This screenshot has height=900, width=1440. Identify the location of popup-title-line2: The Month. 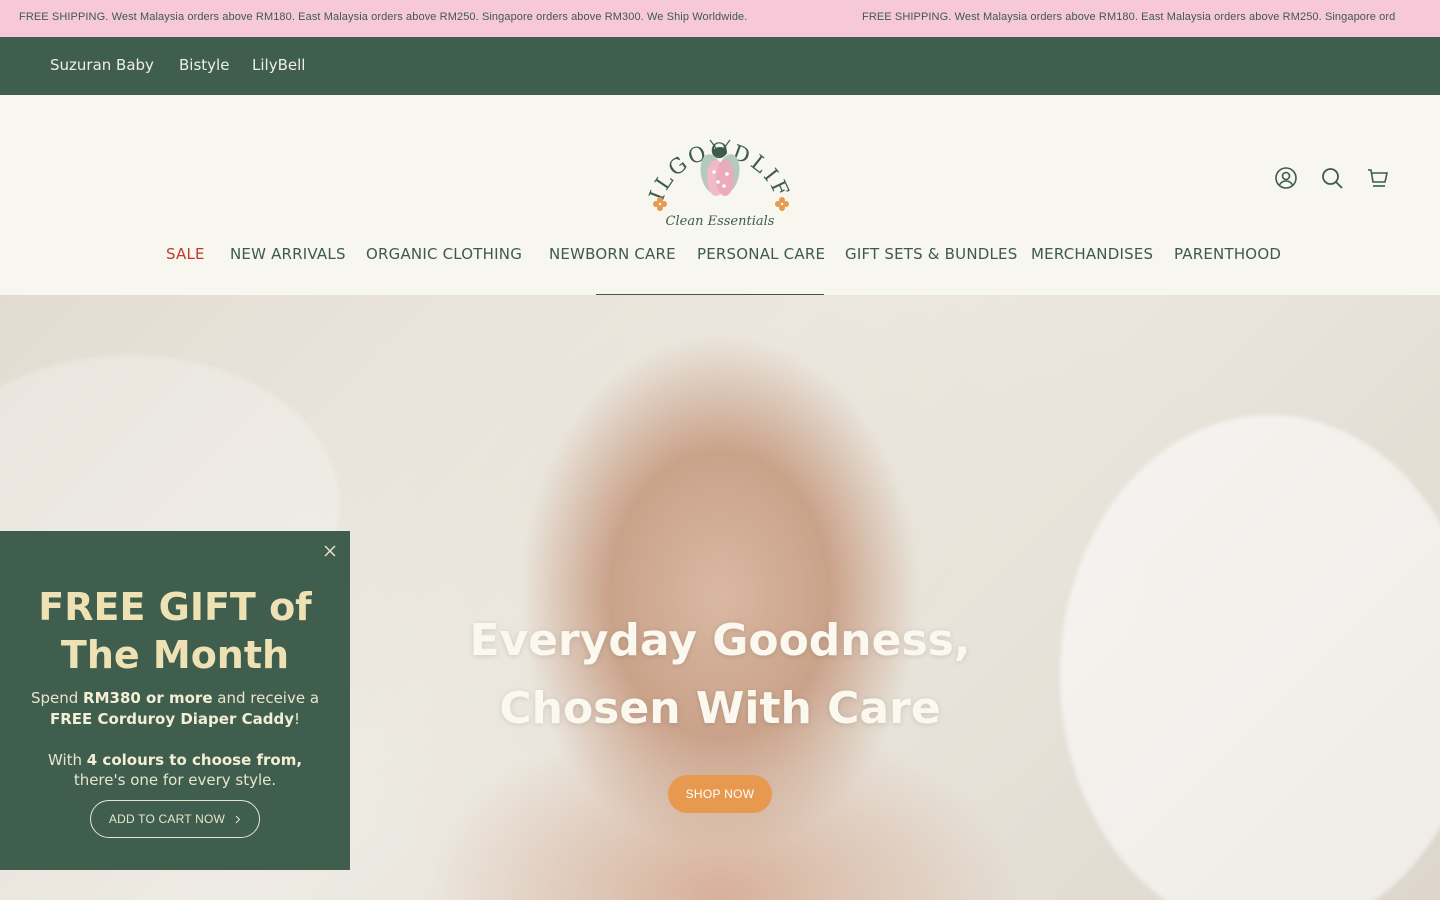
(175, 655).